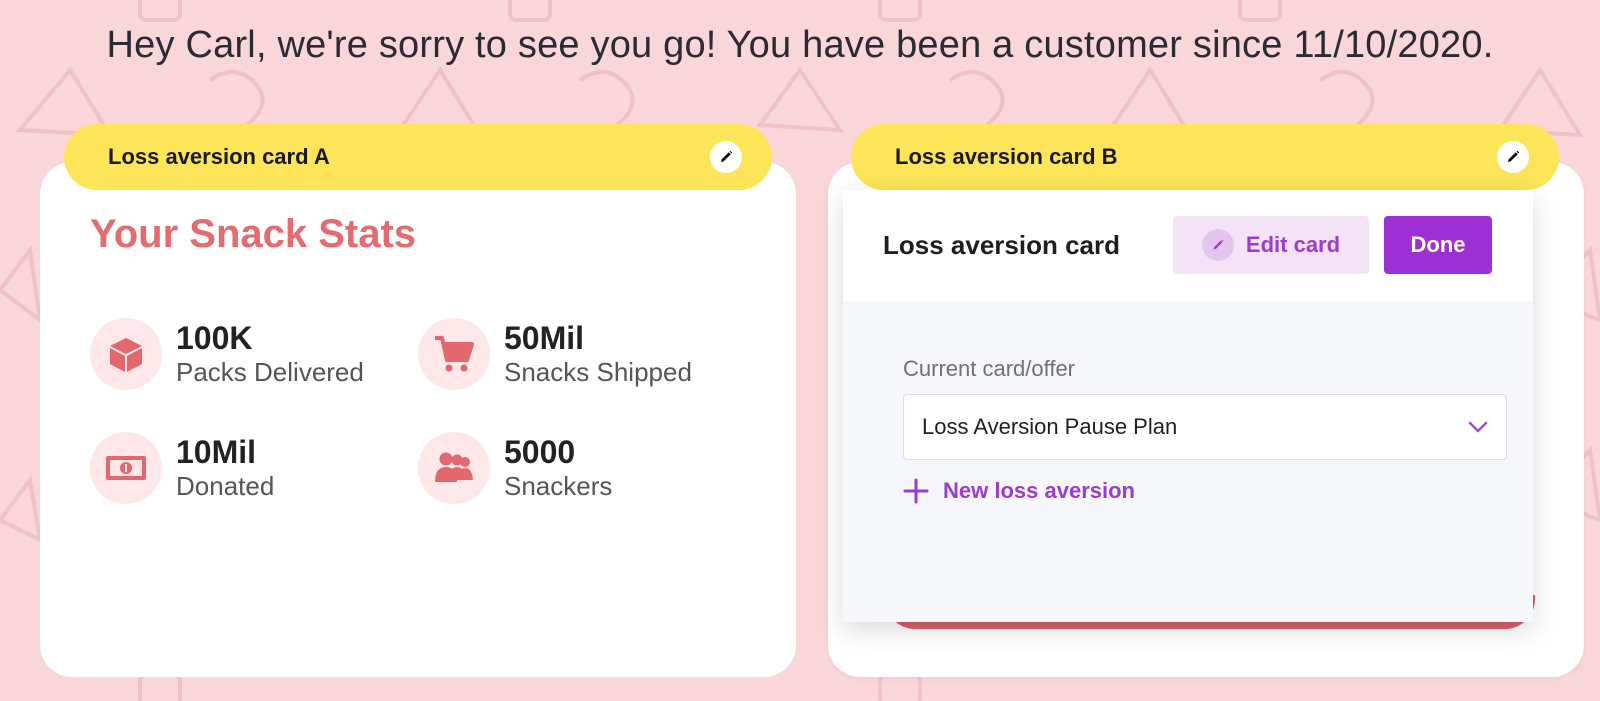 This screenshot has width=1600, height=701. What do you see at coordinates (916, 491) in the screenshot?
I see `plus-icon` at bounding box center [916, 491].